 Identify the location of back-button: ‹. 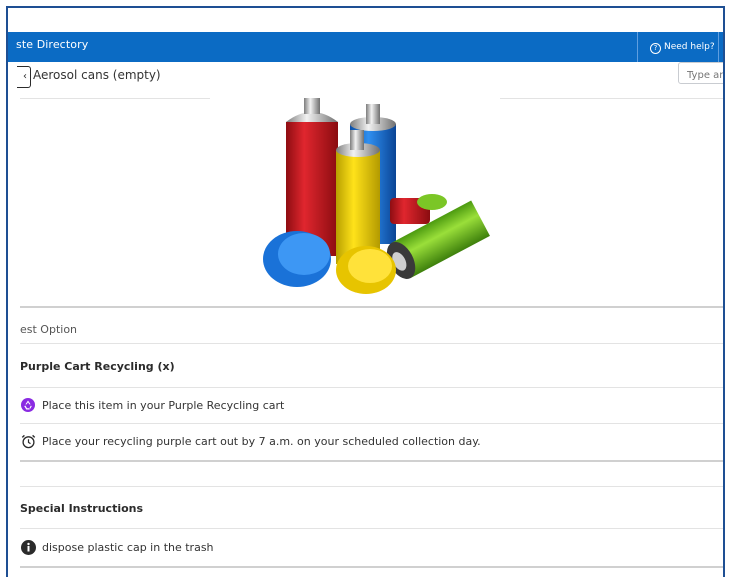
(24, 77).